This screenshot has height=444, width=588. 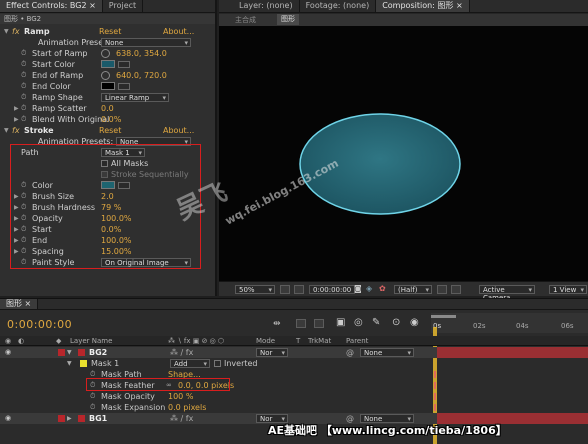 I want to click on property-value: 0.0 pixels, so click(x=187, y=407).